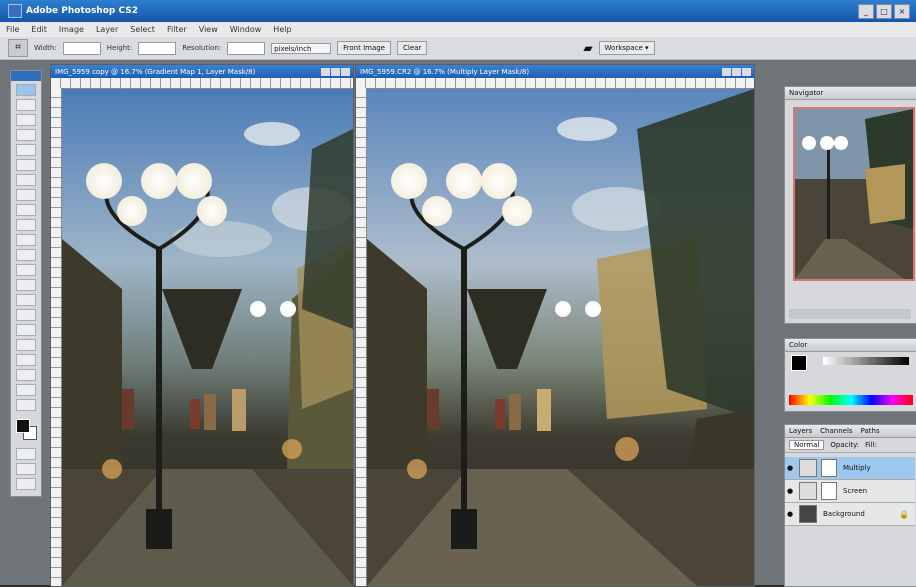 This screenshot has height=587, width=916. Describe the element at coordinates (26, 90) in the screenshot. I see `move-tool-icon` at that location.